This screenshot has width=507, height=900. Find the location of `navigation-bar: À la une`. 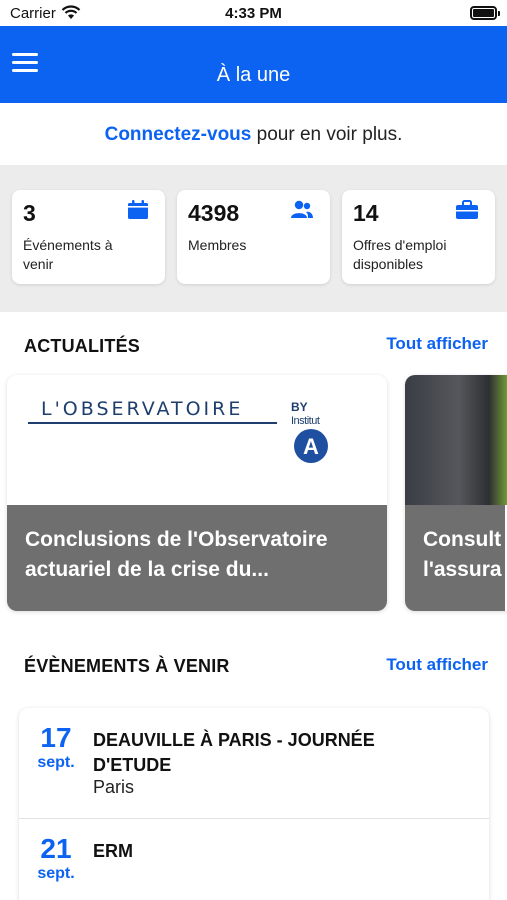

navigation-bar: À la une is located at coordinates (253, 64).